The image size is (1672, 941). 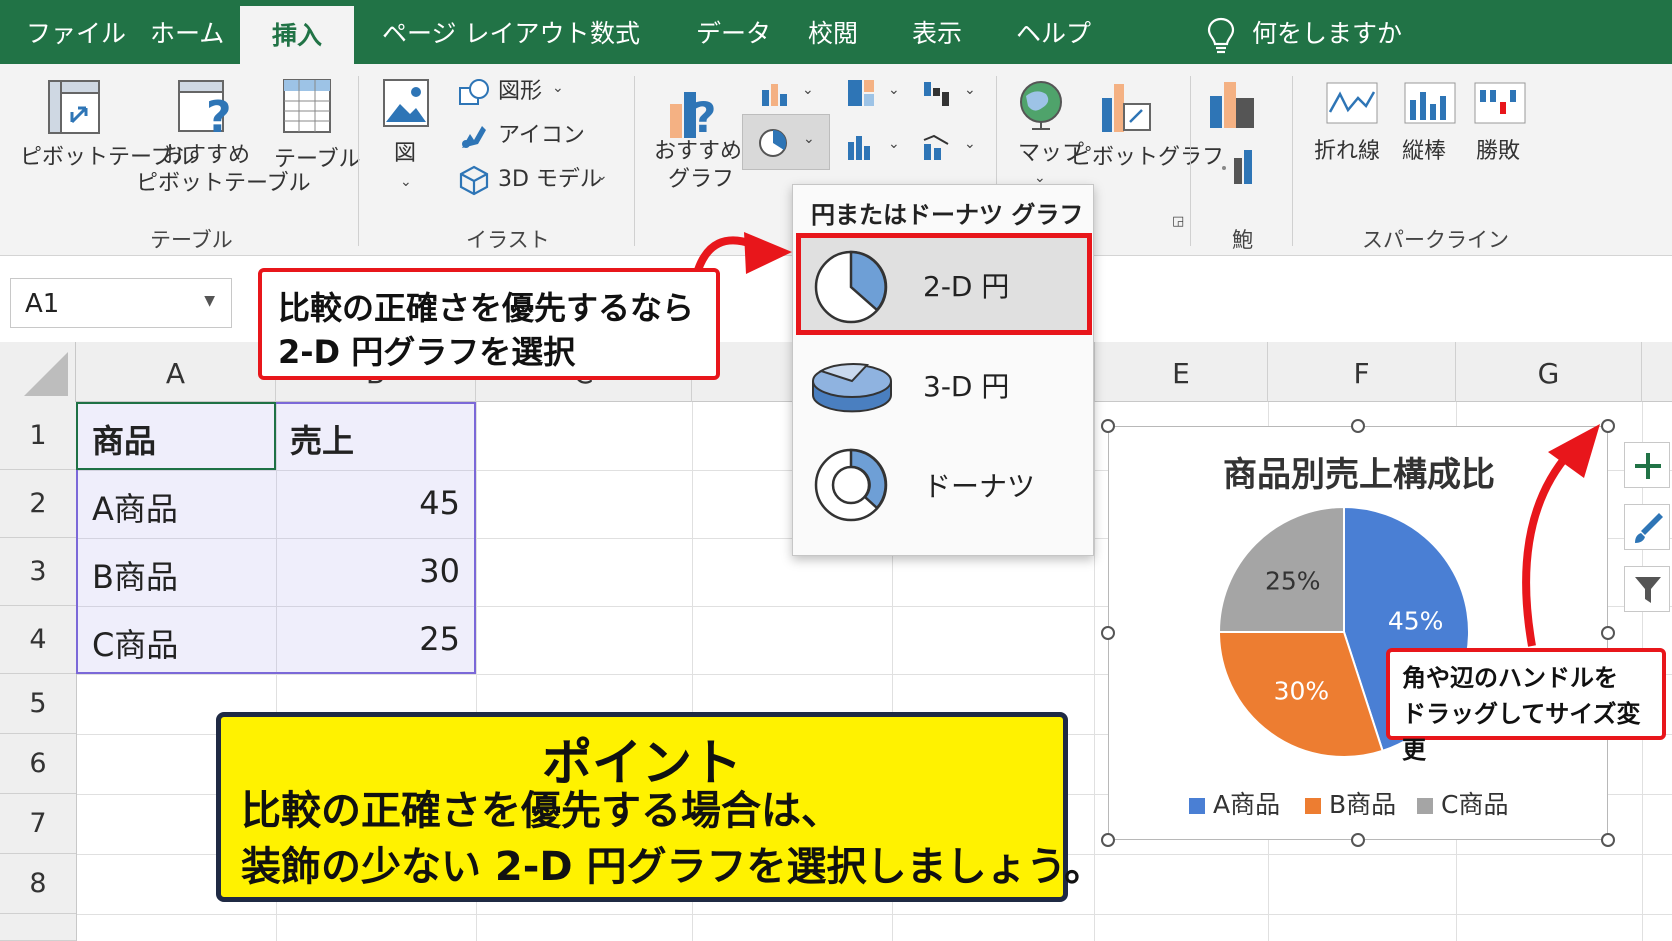 What do you see at coordinates (1548, 548) in the screenshot?
I see `arrow-to-resize-handle` at bounding box center [1548, 548].